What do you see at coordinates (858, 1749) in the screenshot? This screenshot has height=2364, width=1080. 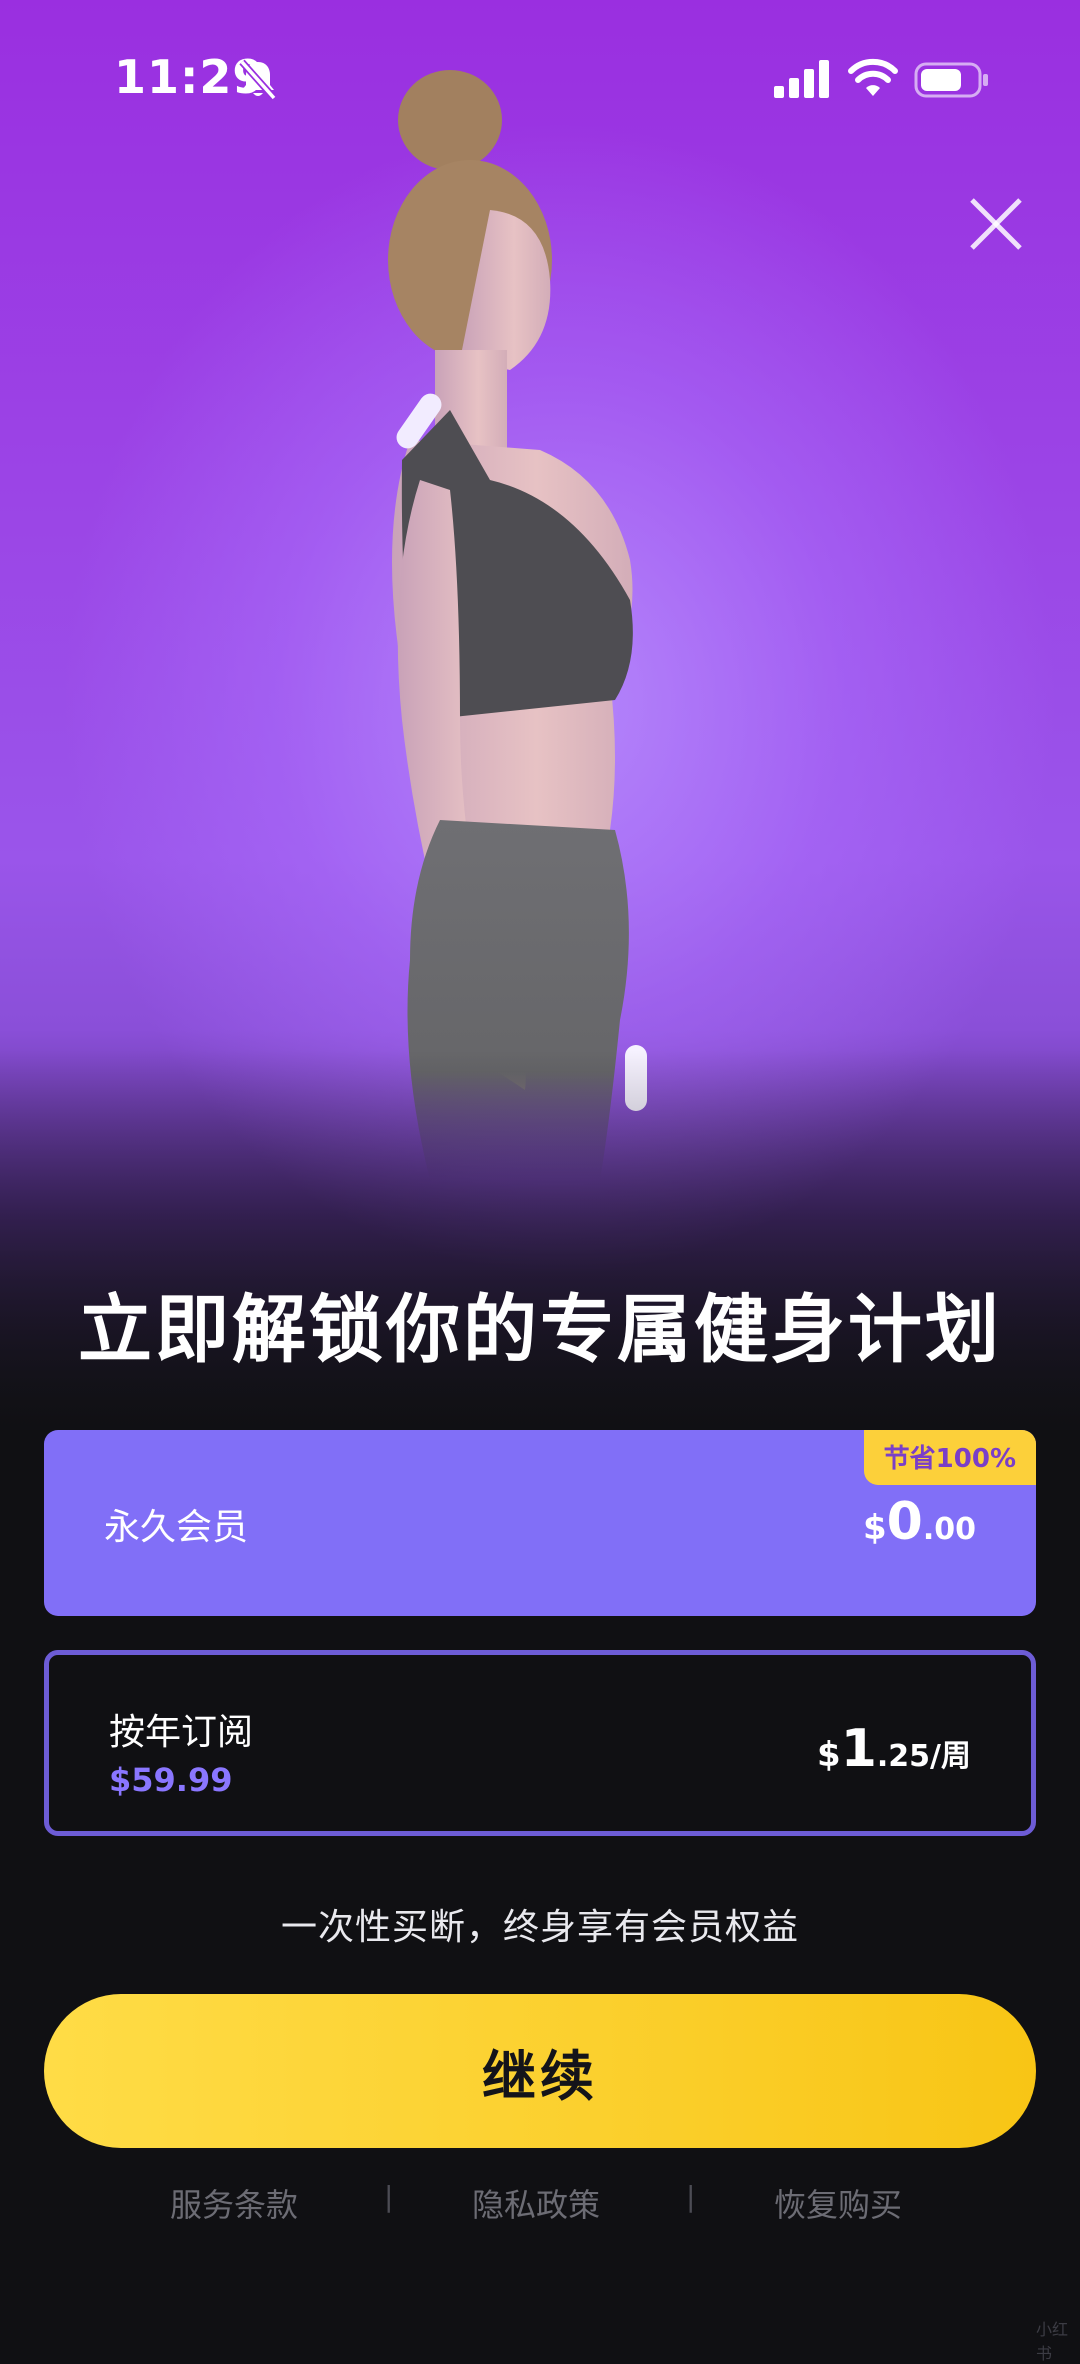 I see `price-main: 1` at bounding box center [858, 1749].